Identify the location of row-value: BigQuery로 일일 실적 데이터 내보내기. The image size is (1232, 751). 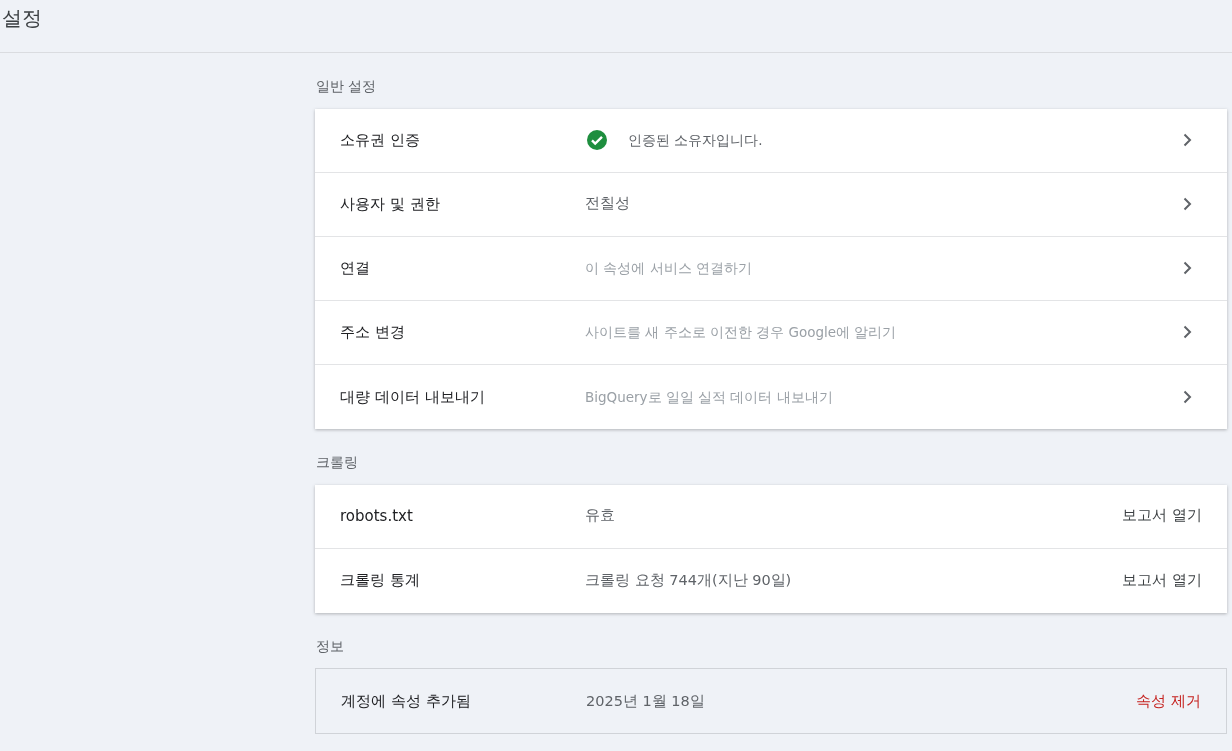
(709, 397).